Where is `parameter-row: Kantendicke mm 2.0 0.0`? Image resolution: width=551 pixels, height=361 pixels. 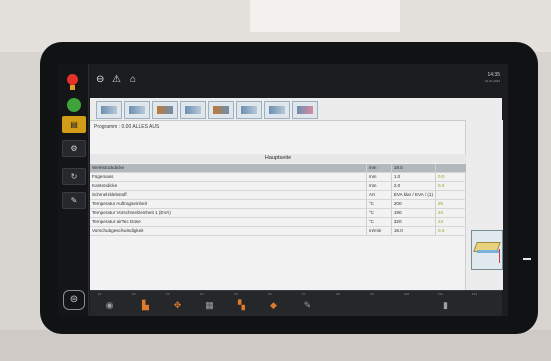
parameter-row: Kantendicke mm 2.0 0.0 is located at coordinates (278, 186).